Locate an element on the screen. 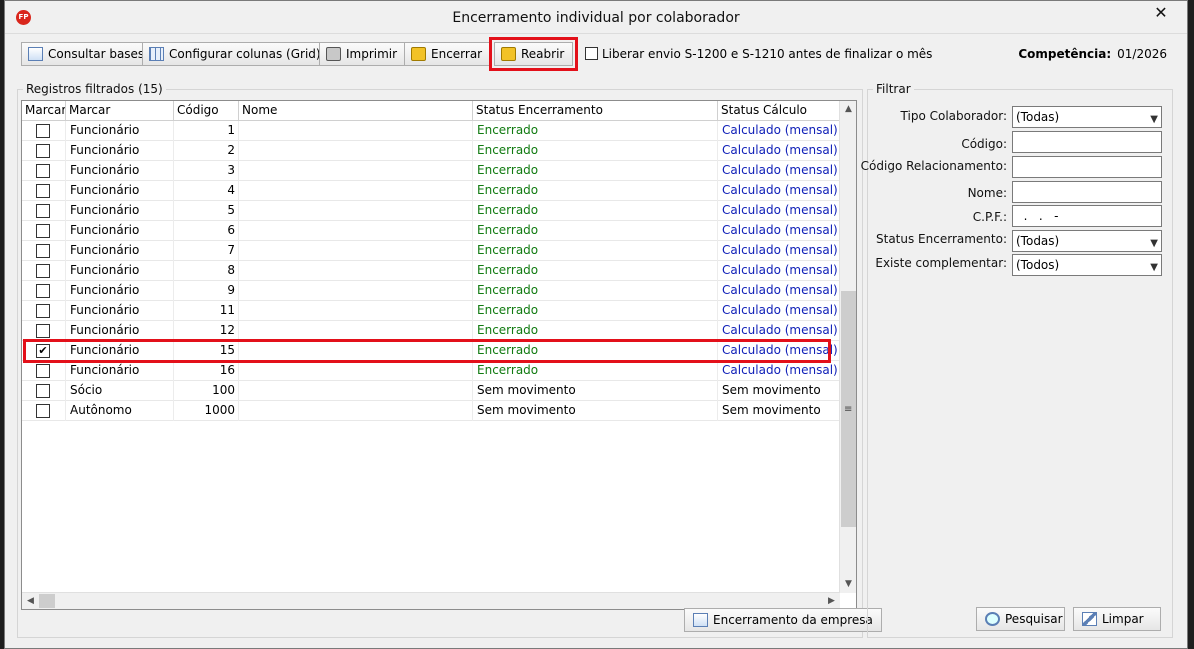 This screenshot has width=1194, height=649. codigo-input is located at coordinates (1087, 142).